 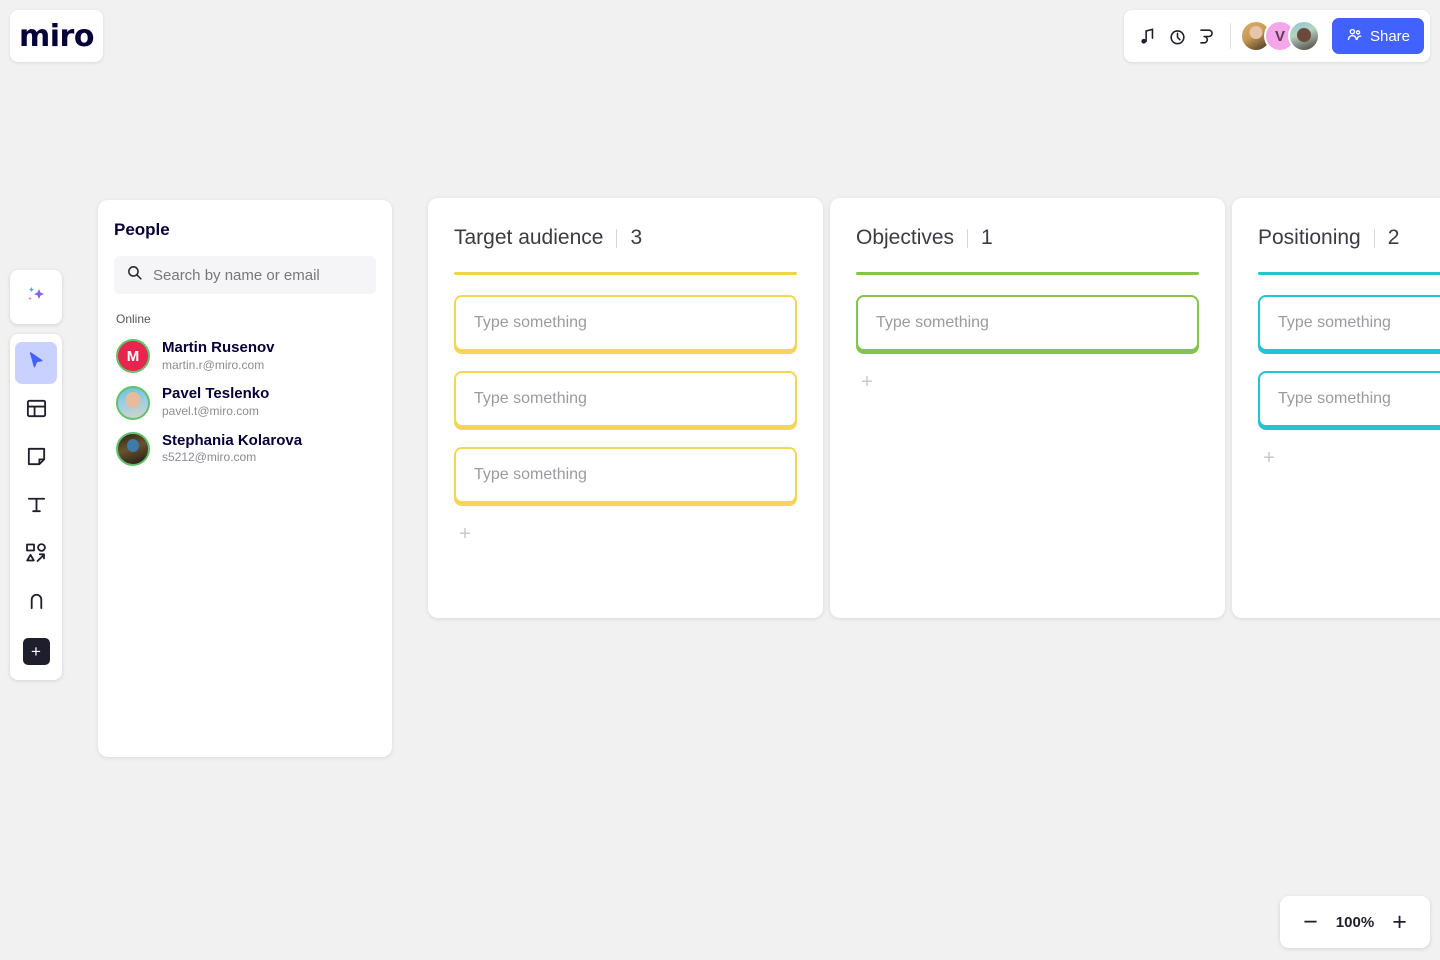 I want to click on header-toolbar: V Share, so click(x=1276, y=36).